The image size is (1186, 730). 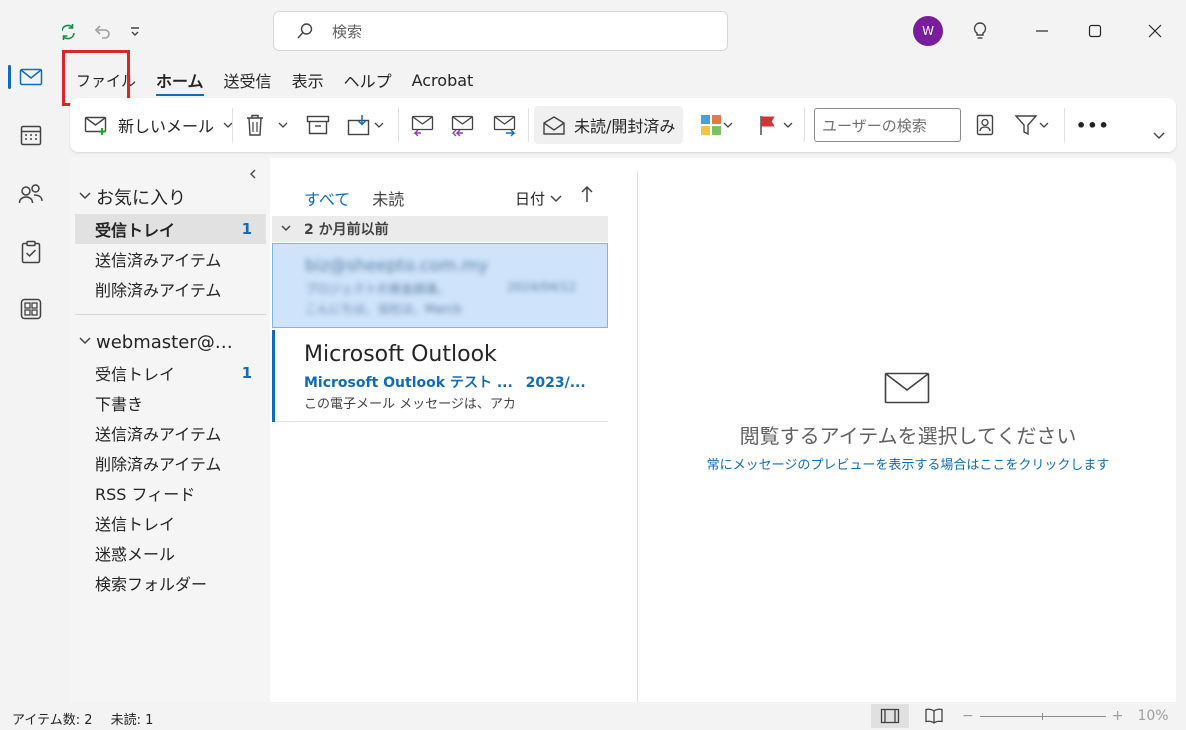 I want to click on tasks-clipboard-icon, so click(x=31, y=252).